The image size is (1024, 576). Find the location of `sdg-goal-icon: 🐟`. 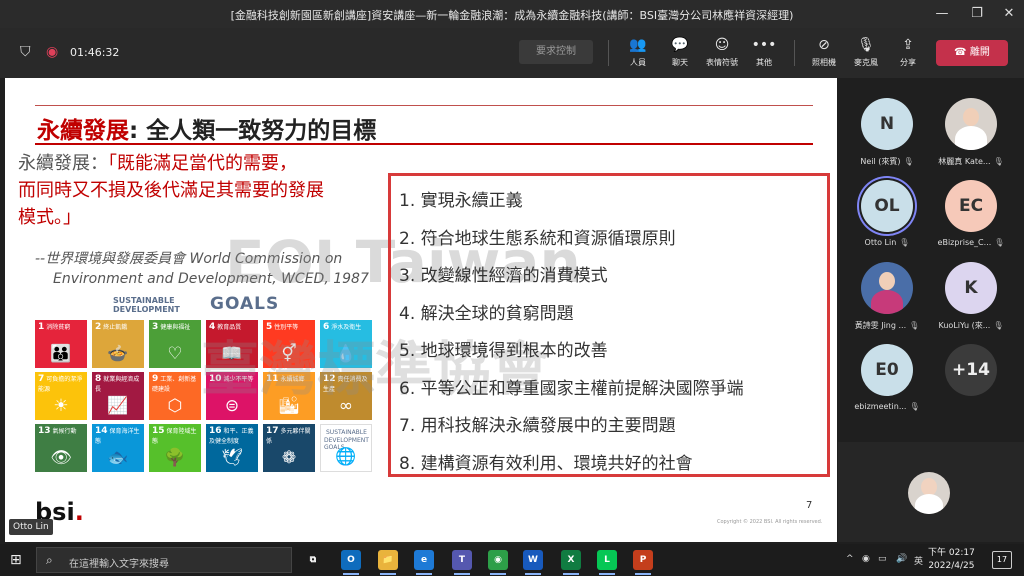

sdg-goal-icon: 🐟 is located at coordinates (118, 458).